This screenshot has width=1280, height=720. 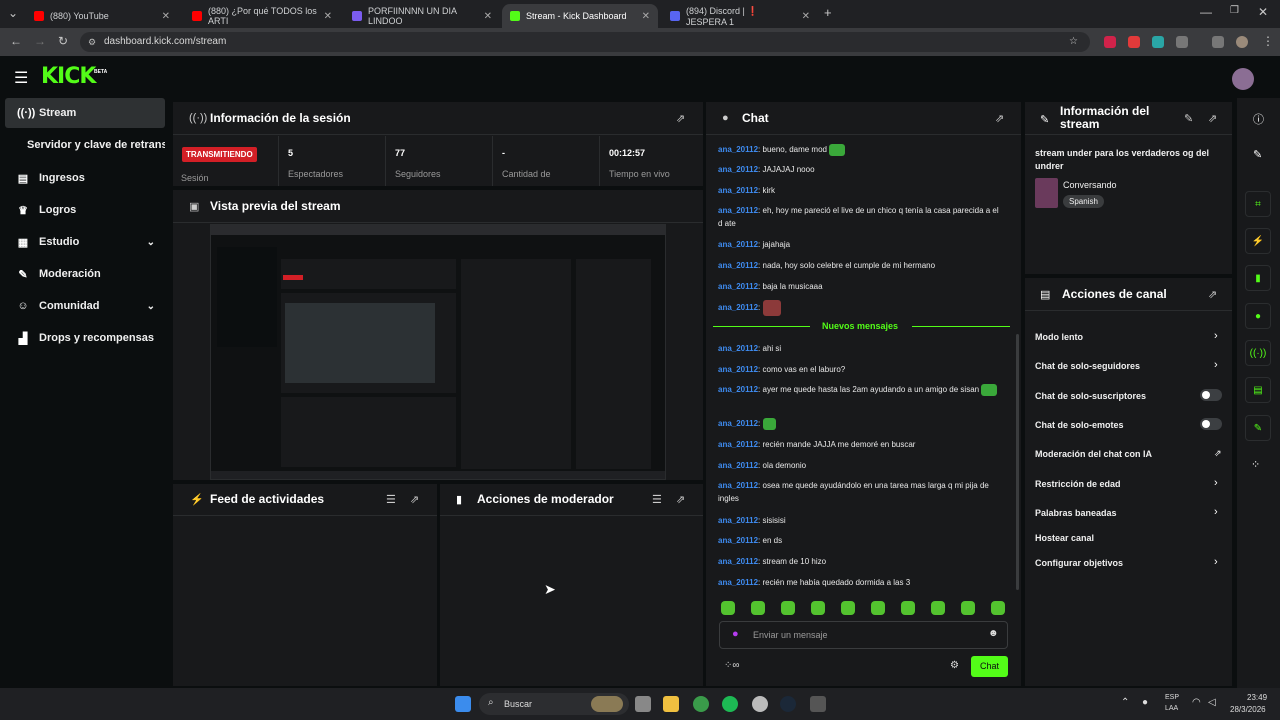 What do you see at coordinates (438, 352) in the screenshot?
I see `stream-preview-video` at bounding box center [438, 352].